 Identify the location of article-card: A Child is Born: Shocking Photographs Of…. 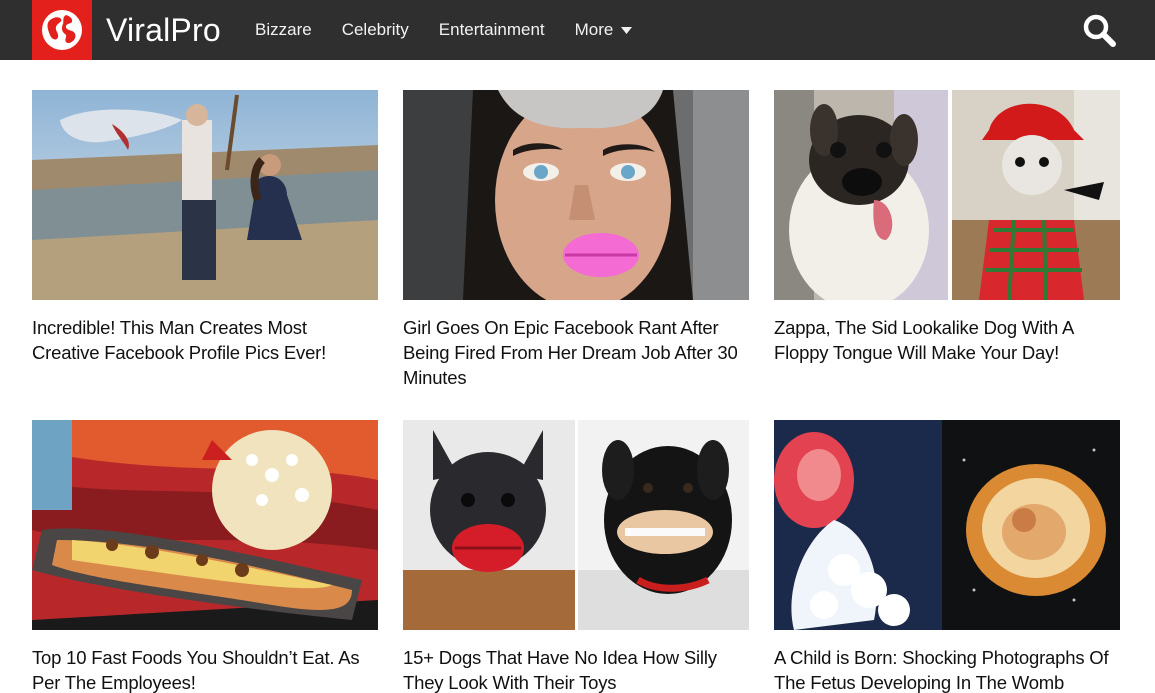
(947, 556).